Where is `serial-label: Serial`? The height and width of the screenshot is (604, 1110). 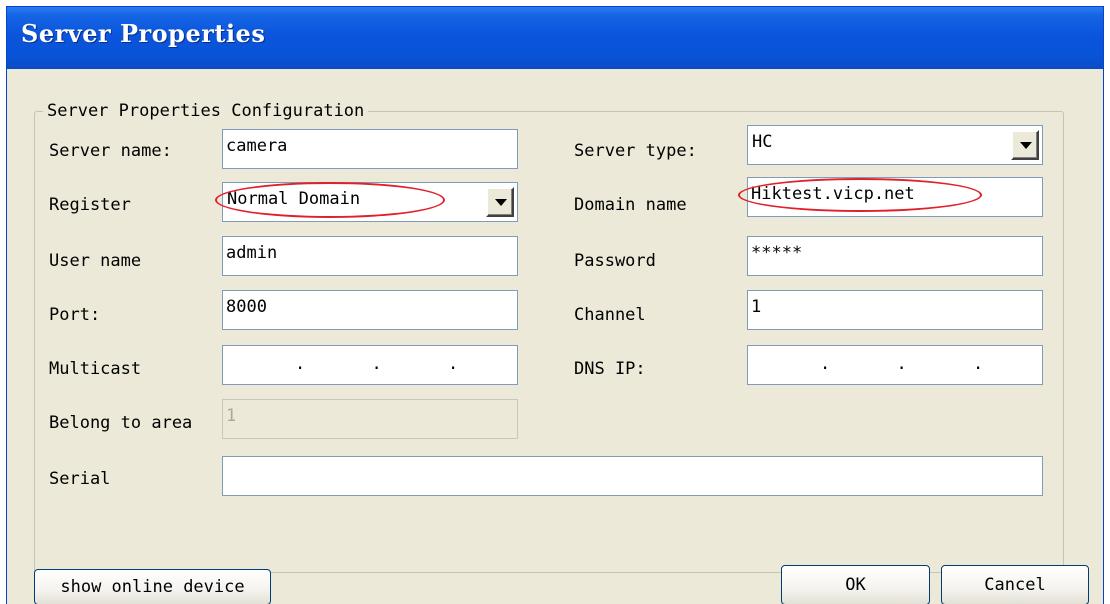
serial-label: Serial is located at coordinates (80, 479).